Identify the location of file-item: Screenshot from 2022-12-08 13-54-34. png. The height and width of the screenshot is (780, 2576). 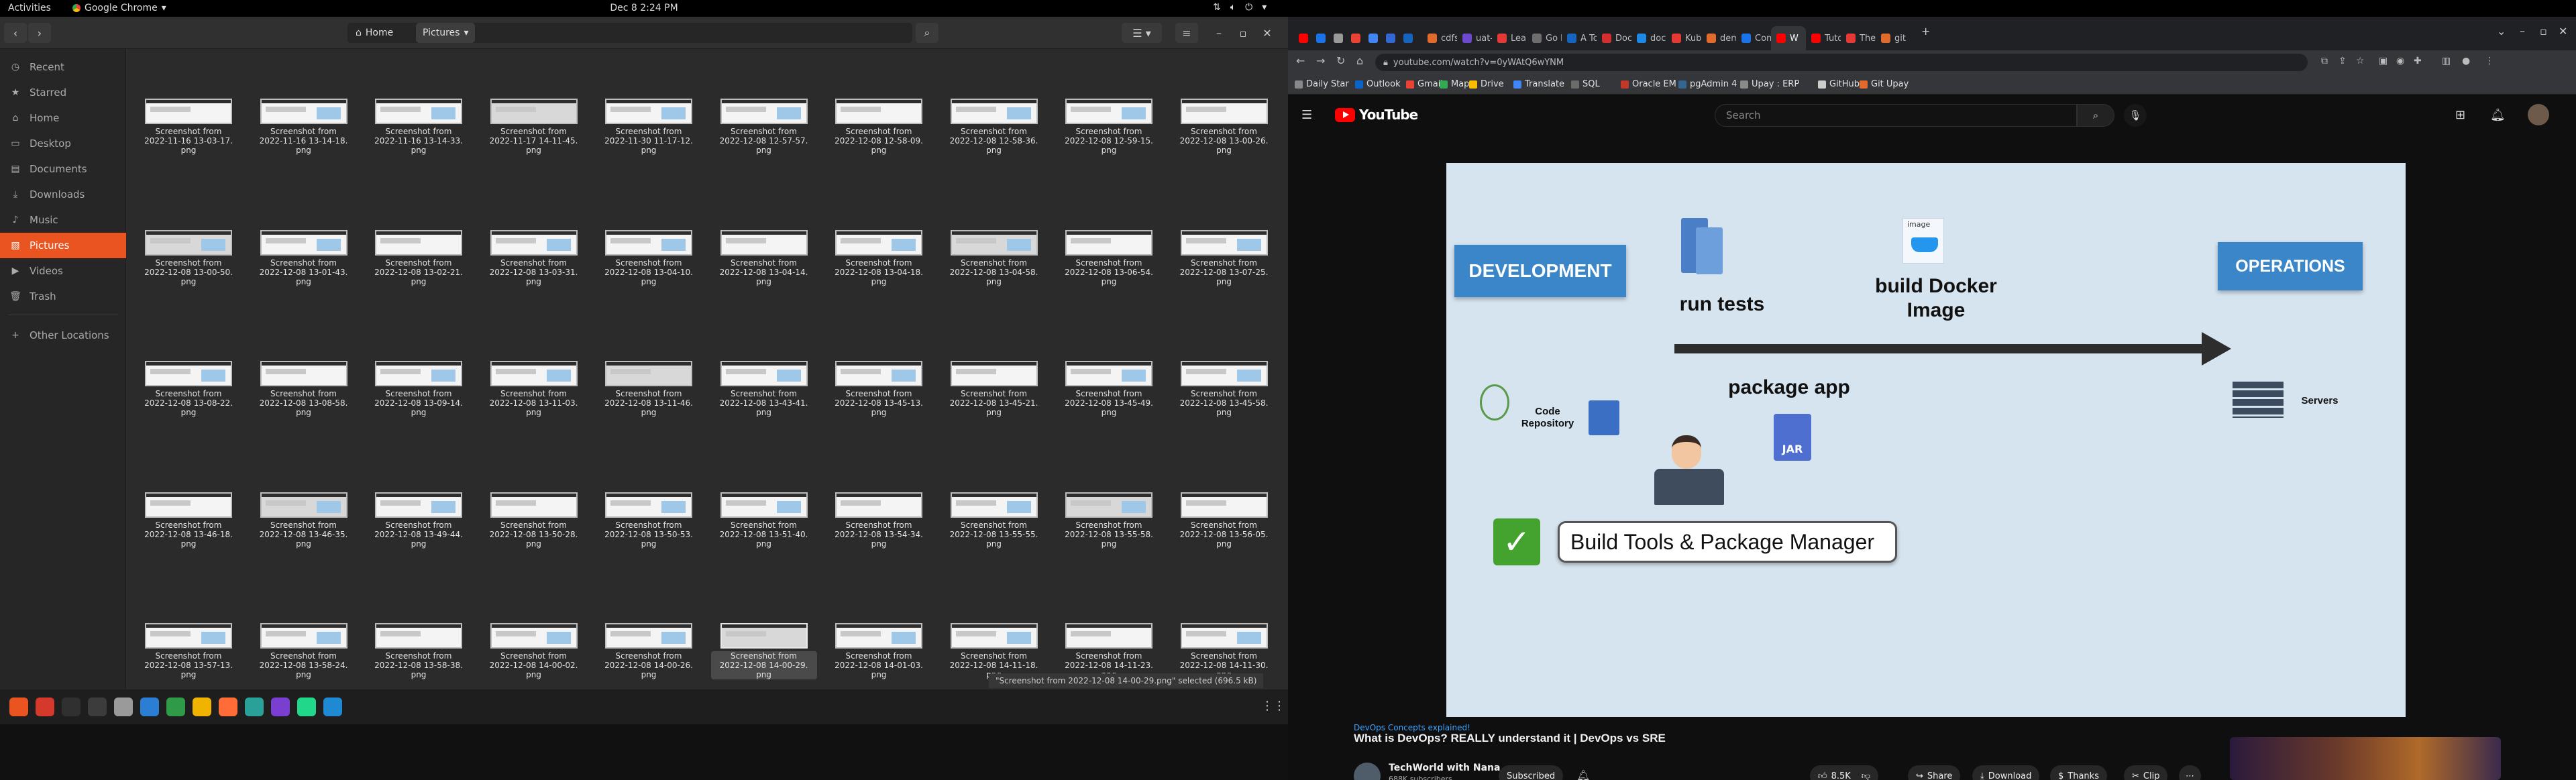
(876, 529).